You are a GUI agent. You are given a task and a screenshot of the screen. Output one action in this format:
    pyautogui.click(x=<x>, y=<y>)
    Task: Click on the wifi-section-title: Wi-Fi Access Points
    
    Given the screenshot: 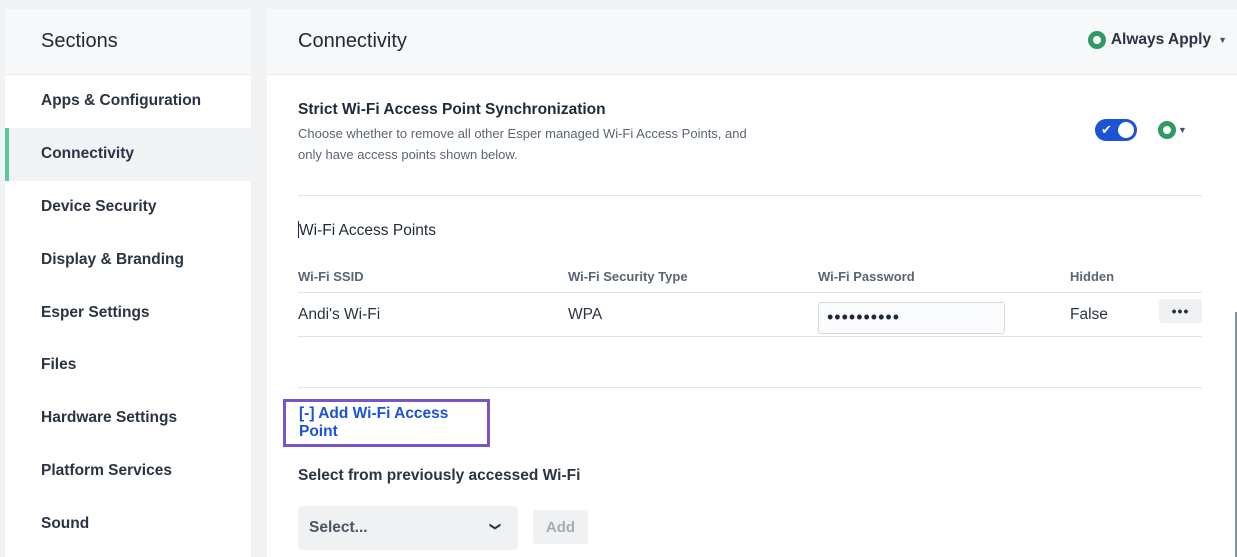 What is the action you would take?
    pyautogui.click(x=367, y=230)
    